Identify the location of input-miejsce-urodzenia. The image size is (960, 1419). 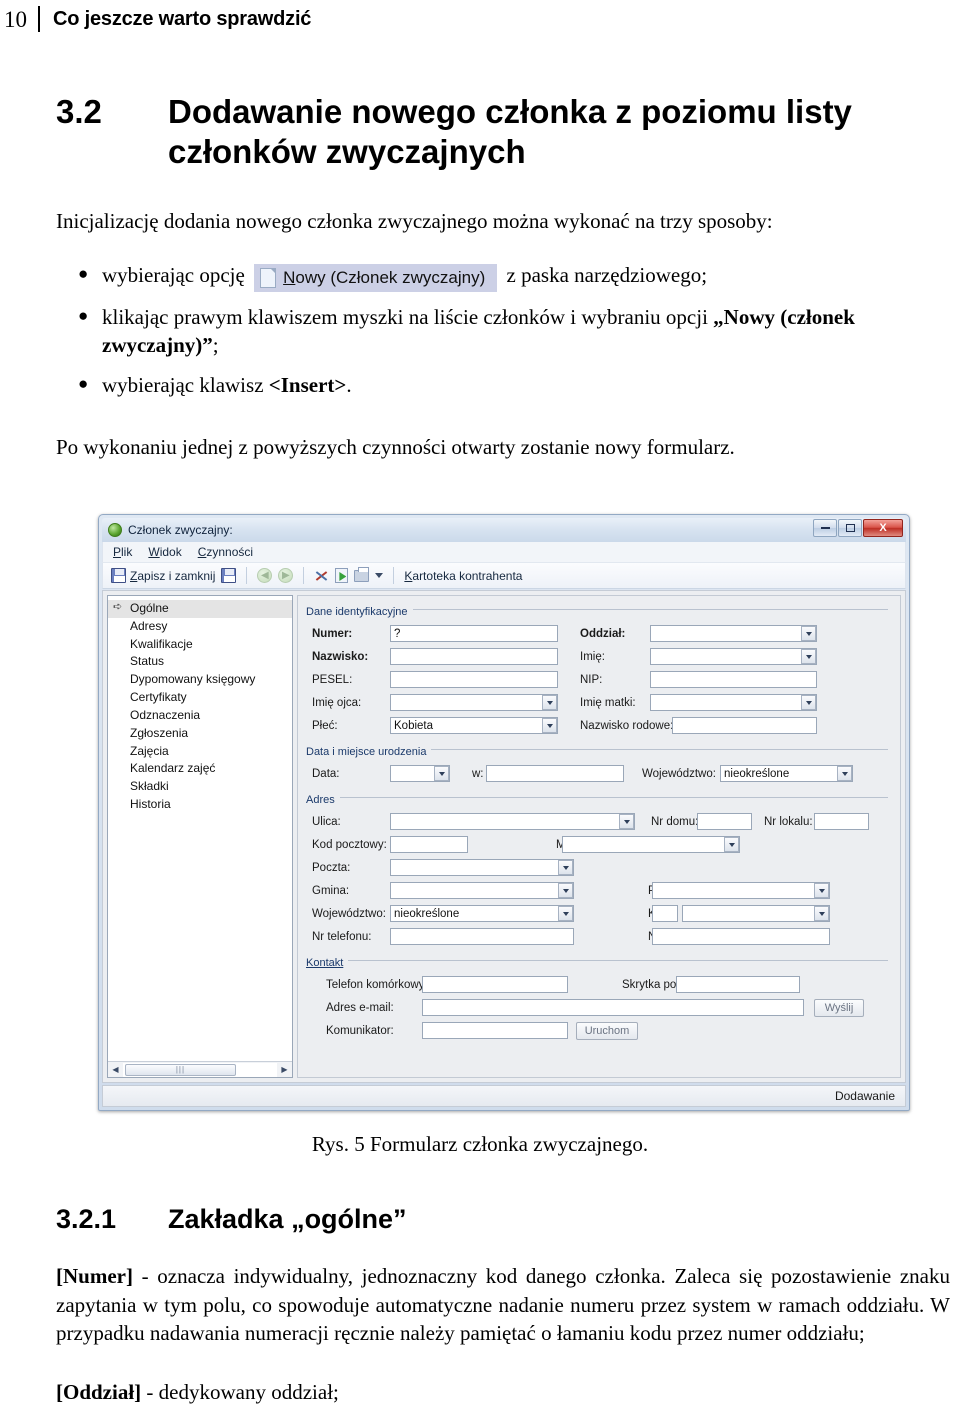
(555, 773).